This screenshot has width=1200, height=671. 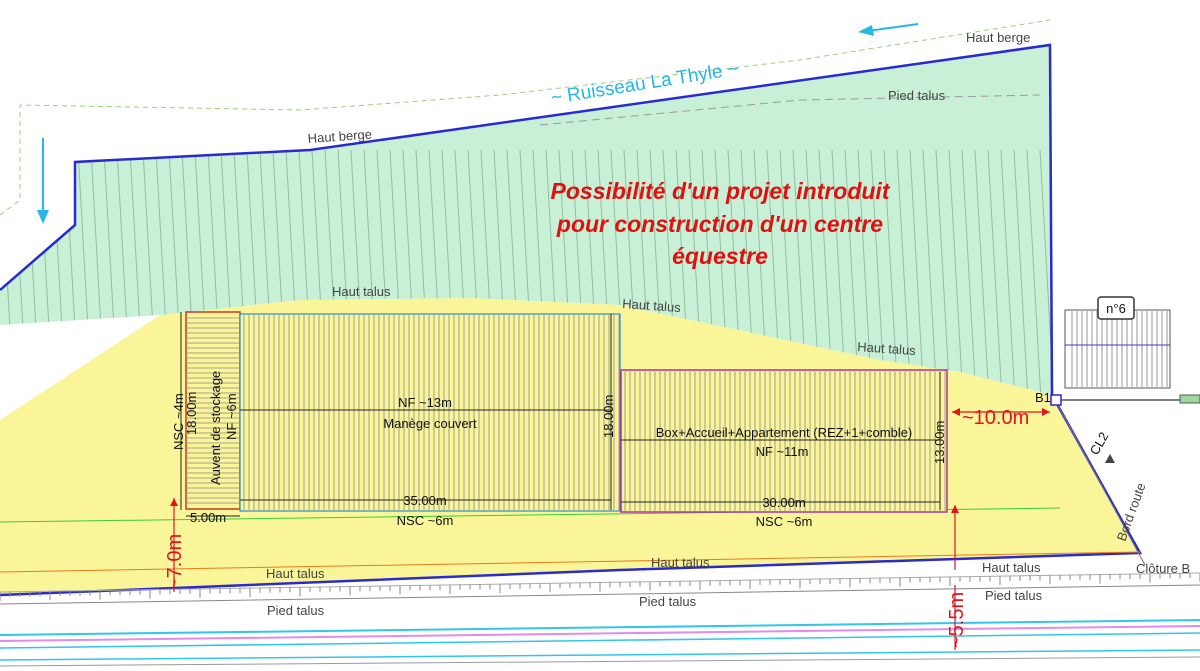 I want to click on parcel-number-label: n°6, so click(x=1116, y=308).